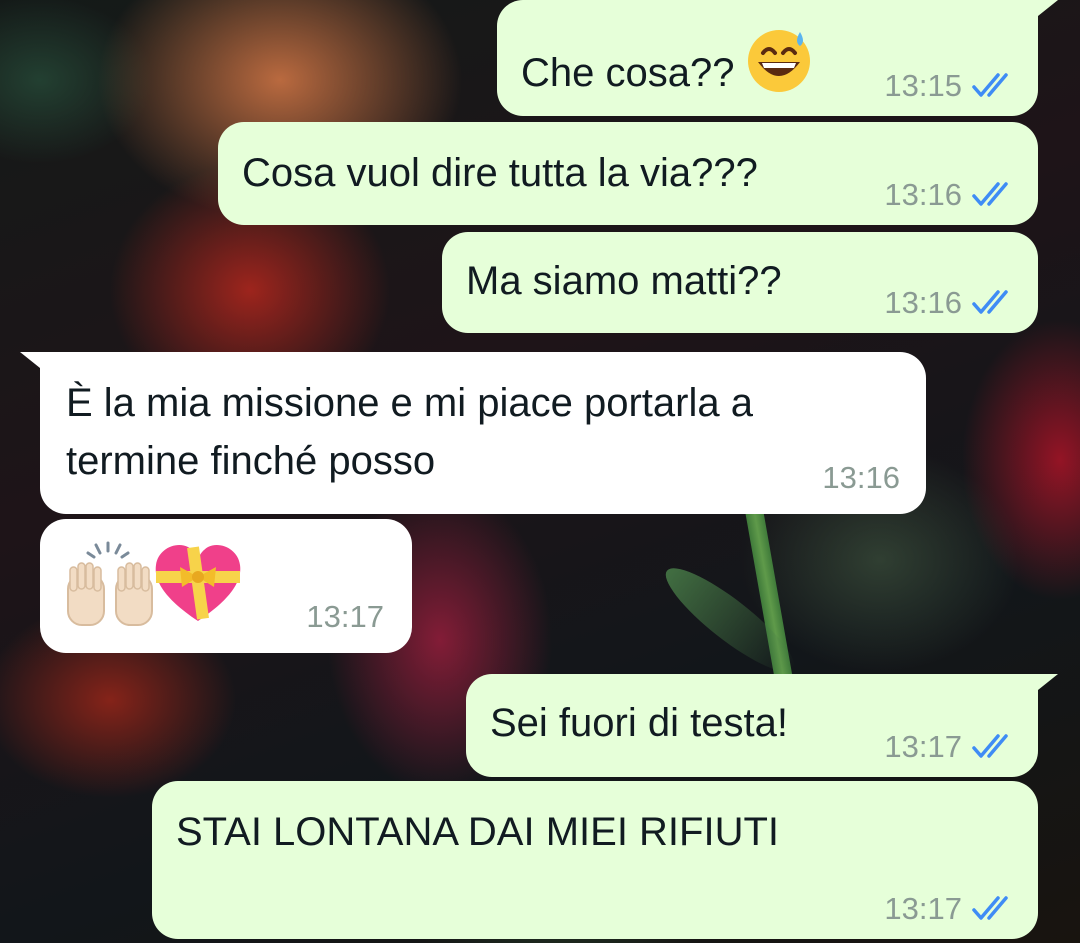 The height and width of the screenshot is (943, 1080). Describe the element at coordinates (730, 620) in the screenshot. I see `background-leaf` at that location.